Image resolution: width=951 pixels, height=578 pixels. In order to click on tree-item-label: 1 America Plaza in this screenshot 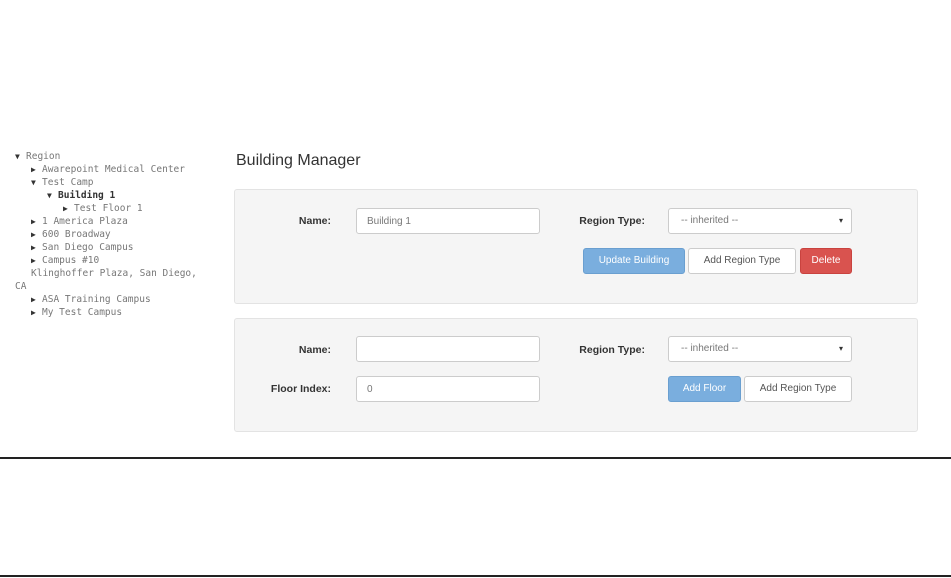, I will do `click(85, 221)`.